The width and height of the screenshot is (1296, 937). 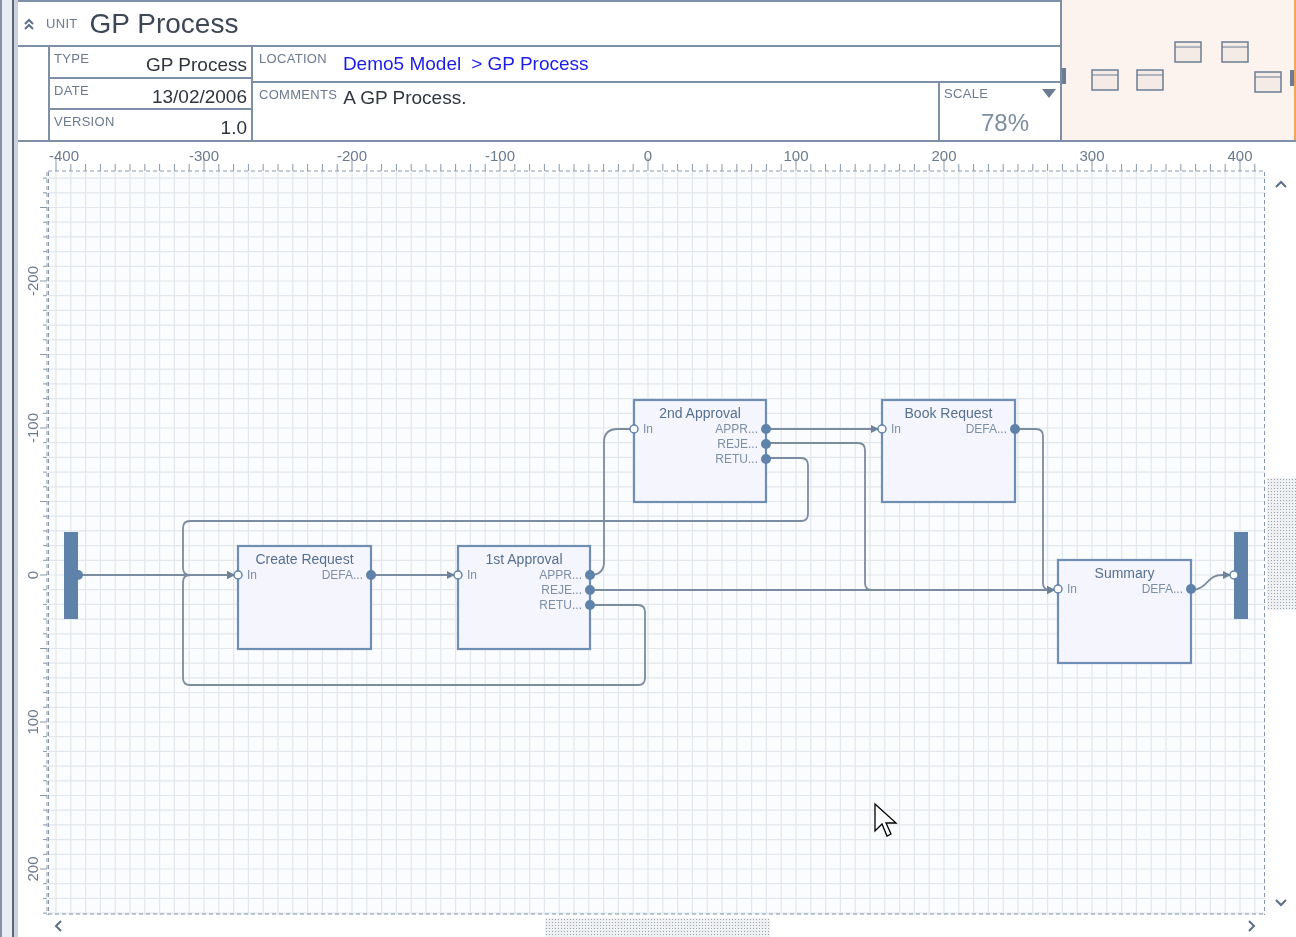 I want to click on field-label: VERSION, so click(x=84, y=122).